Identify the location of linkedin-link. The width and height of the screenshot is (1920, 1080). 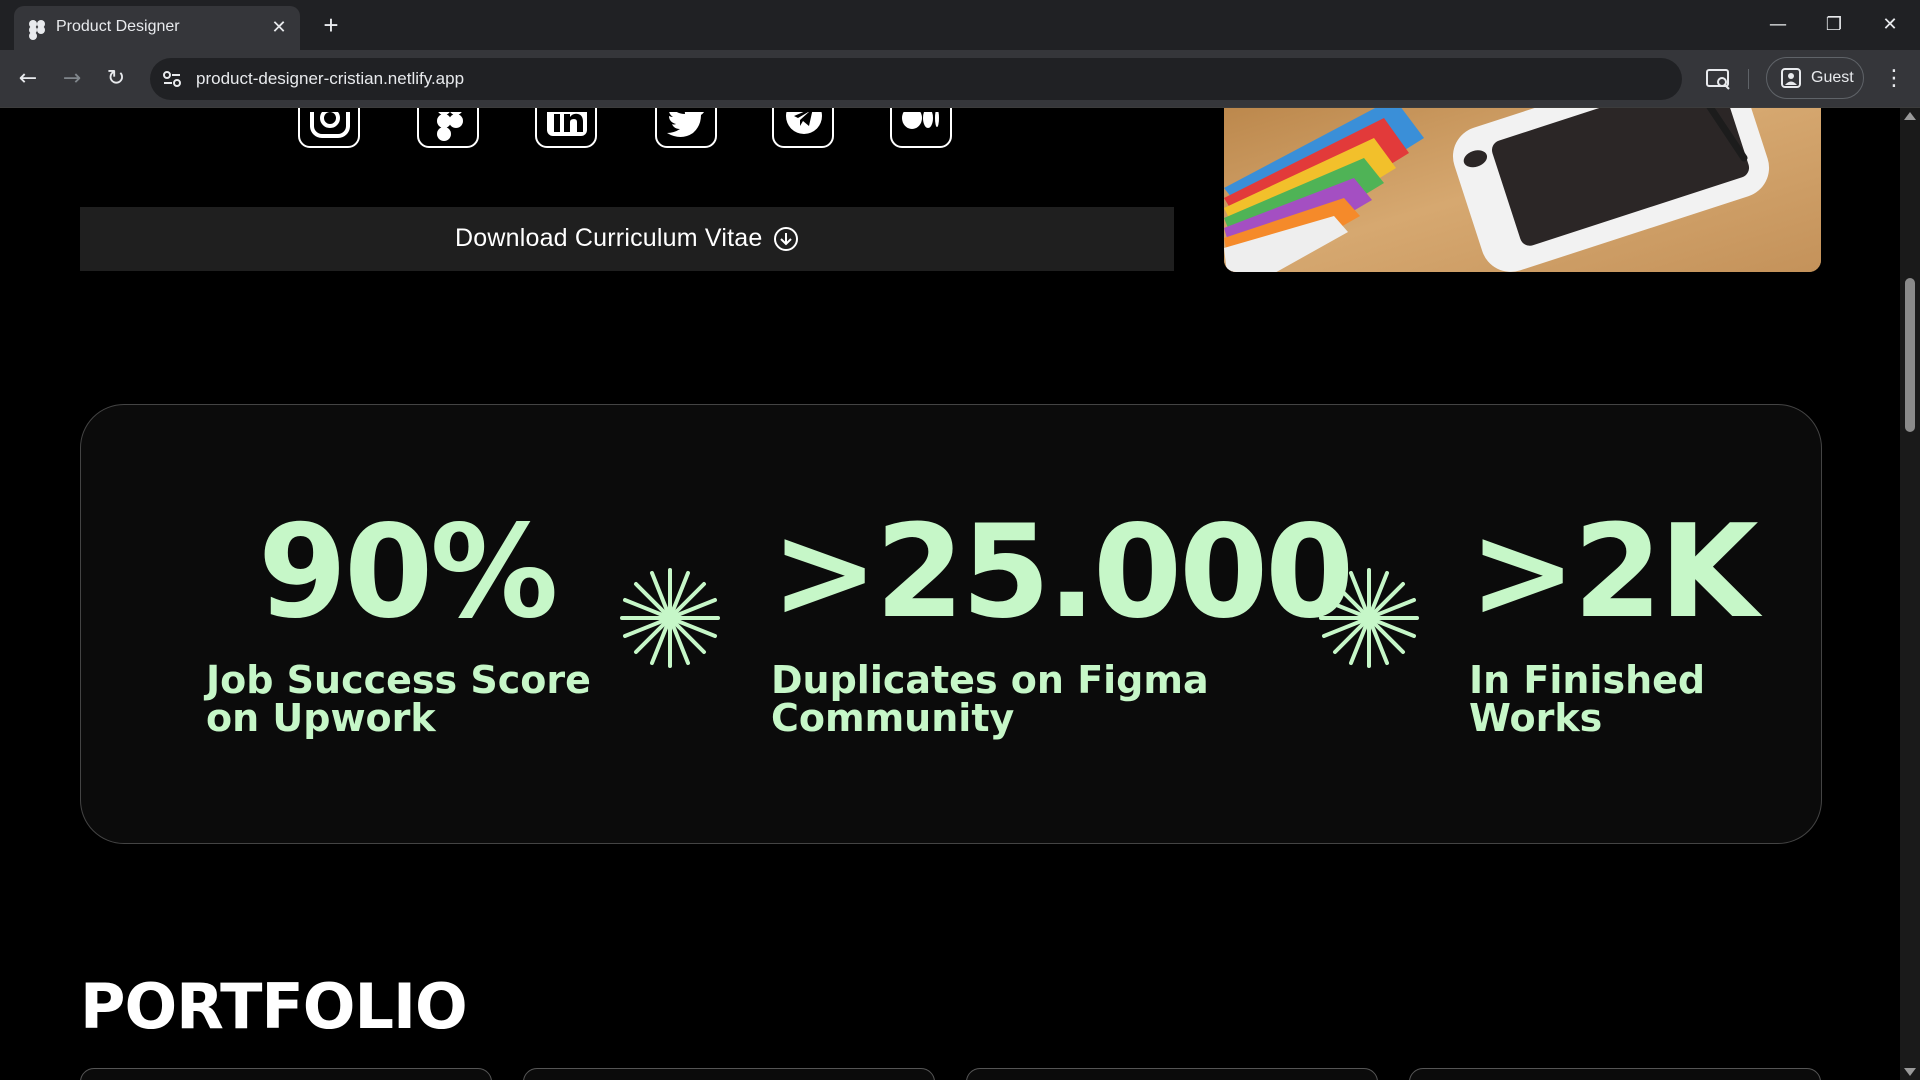
(566, 128).